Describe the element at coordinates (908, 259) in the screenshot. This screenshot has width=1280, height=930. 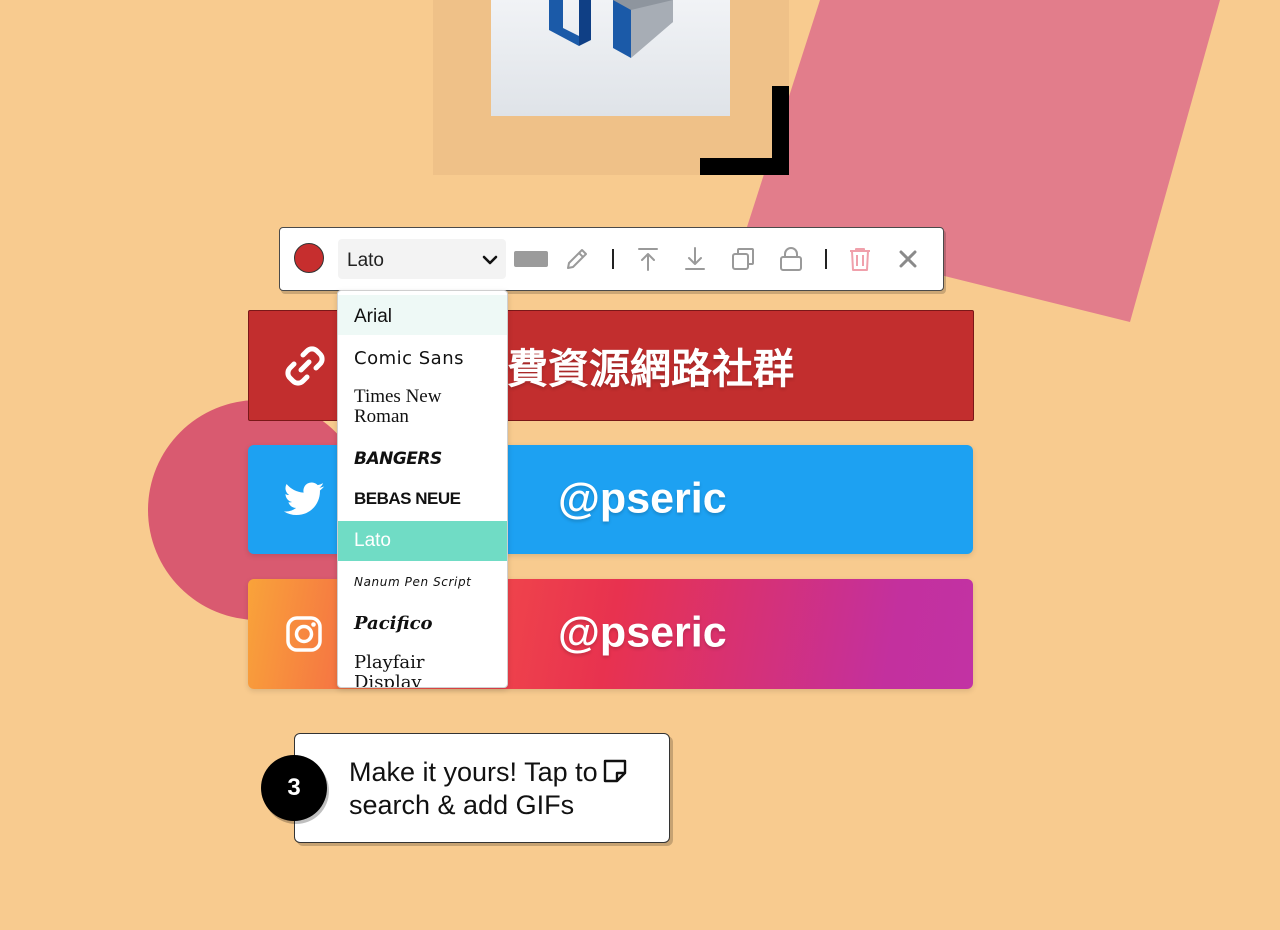
I see `close-icon` at that location.